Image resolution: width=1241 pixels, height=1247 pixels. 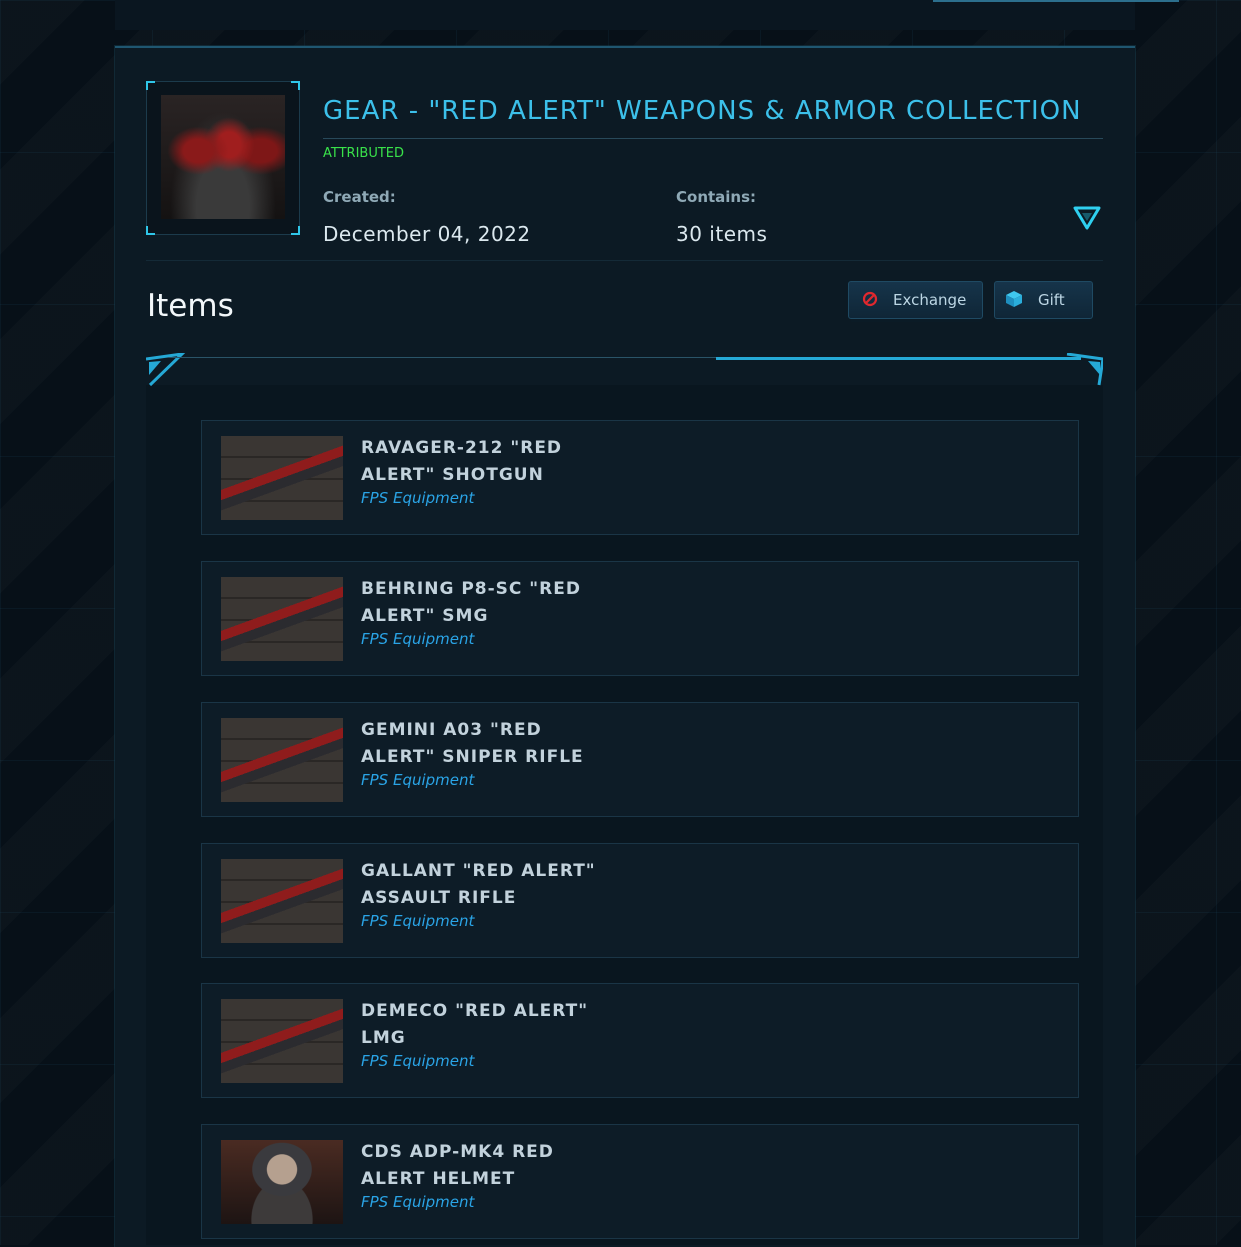 What do you see at coordinates (625, 15) in the screenshot?
I see `top-strip` at bounding box center [625, 15].